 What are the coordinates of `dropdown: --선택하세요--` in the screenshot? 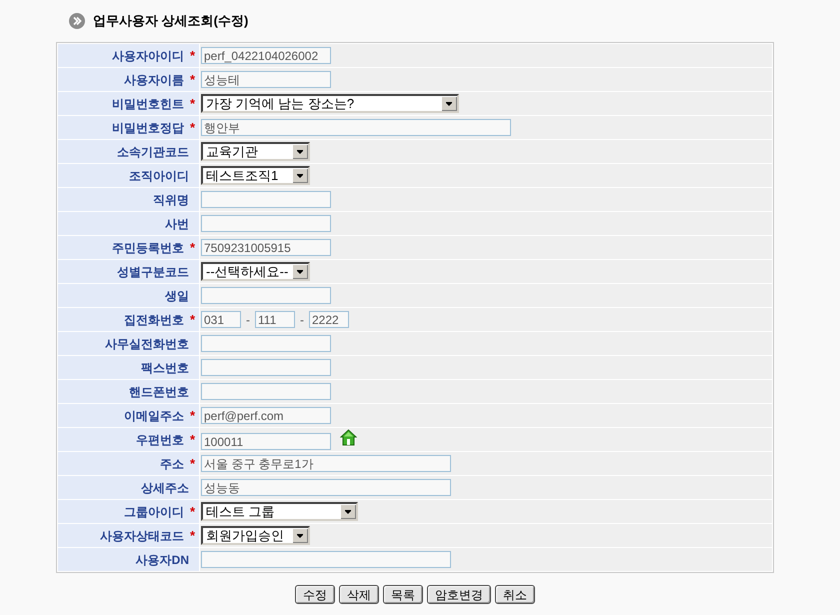 It's located at (255, 271).